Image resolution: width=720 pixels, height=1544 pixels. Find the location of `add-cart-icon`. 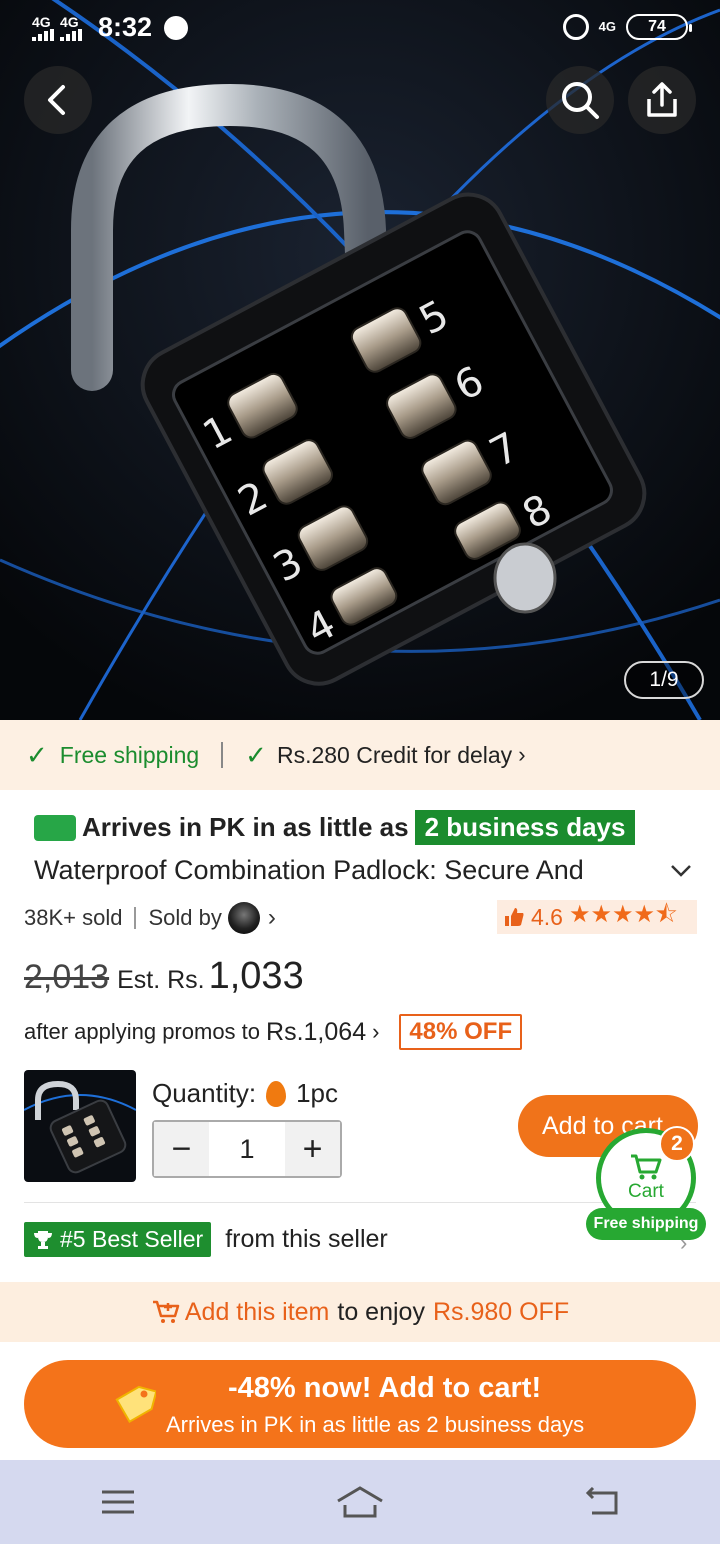

add-cart-icon is located at coordinates (166, 1311).